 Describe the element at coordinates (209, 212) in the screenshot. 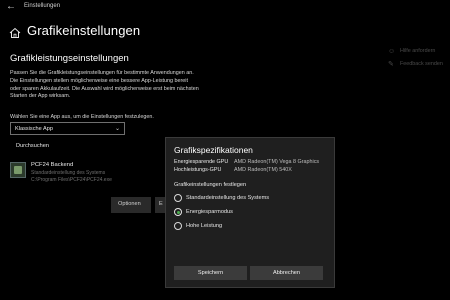

I see `radio-label: Energiesparmodus` at that location.